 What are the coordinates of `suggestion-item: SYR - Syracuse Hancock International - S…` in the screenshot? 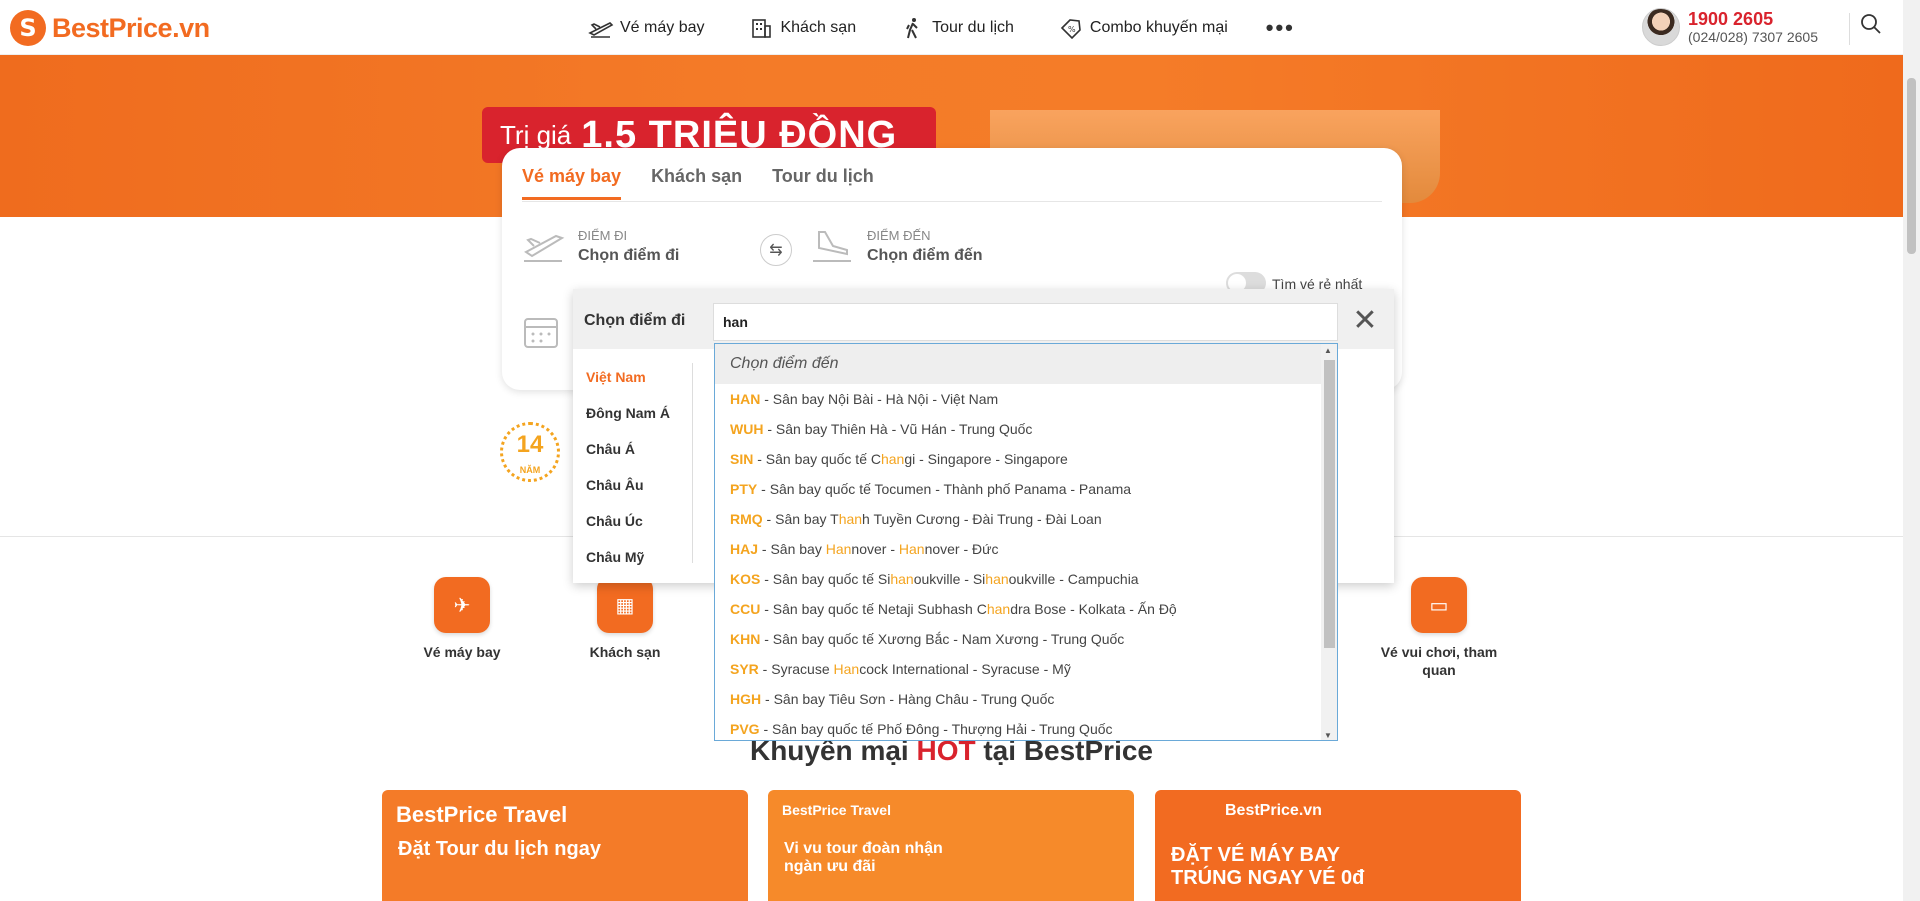 It's located at (1026, 669).